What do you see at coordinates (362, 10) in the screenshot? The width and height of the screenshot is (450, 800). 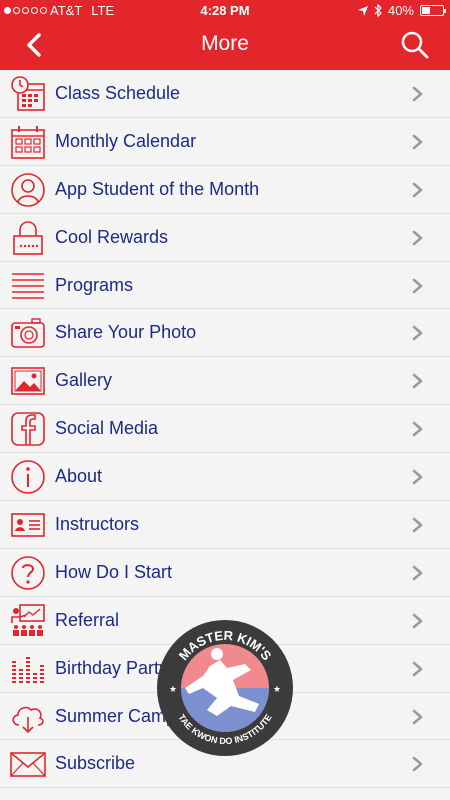 I see `location-arrow-icon` at bounding box center [362, 10].